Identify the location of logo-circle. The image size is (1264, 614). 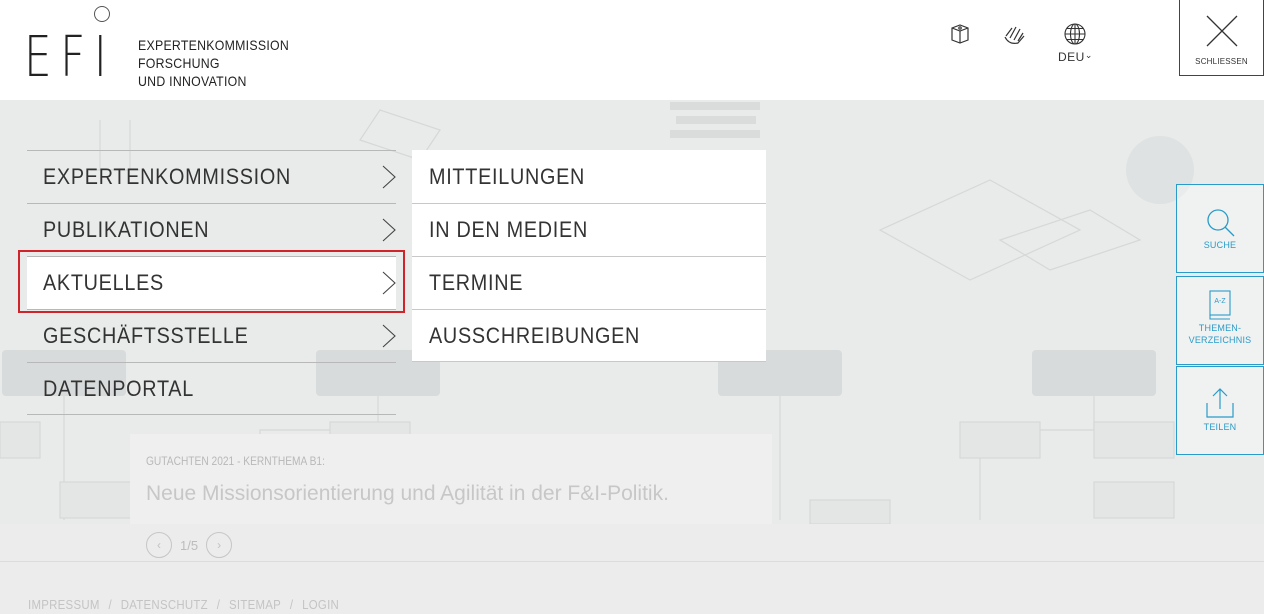
(102, 14).